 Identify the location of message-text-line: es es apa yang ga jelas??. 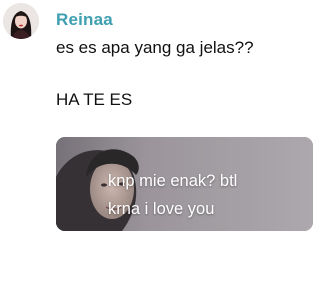
(155, 47).